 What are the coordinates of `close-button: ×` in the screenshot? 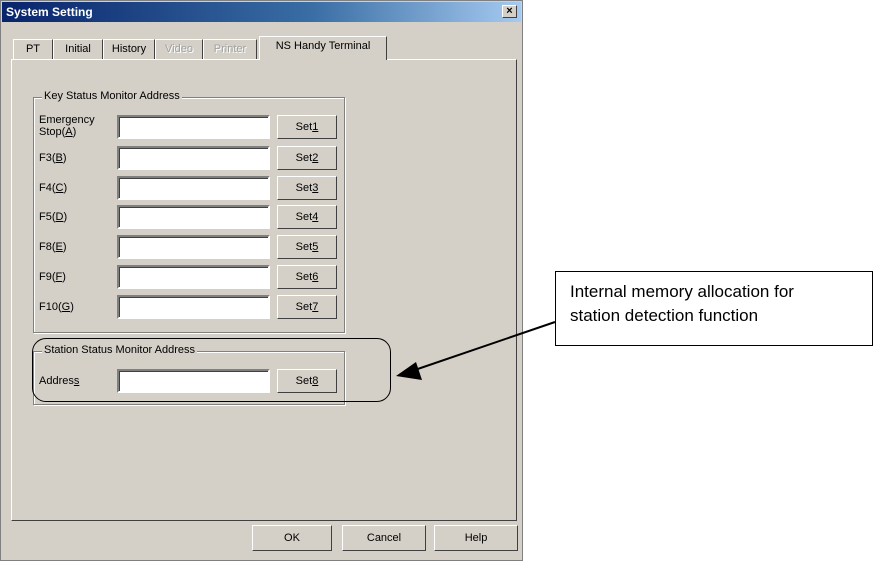 It's located at (509, 11).